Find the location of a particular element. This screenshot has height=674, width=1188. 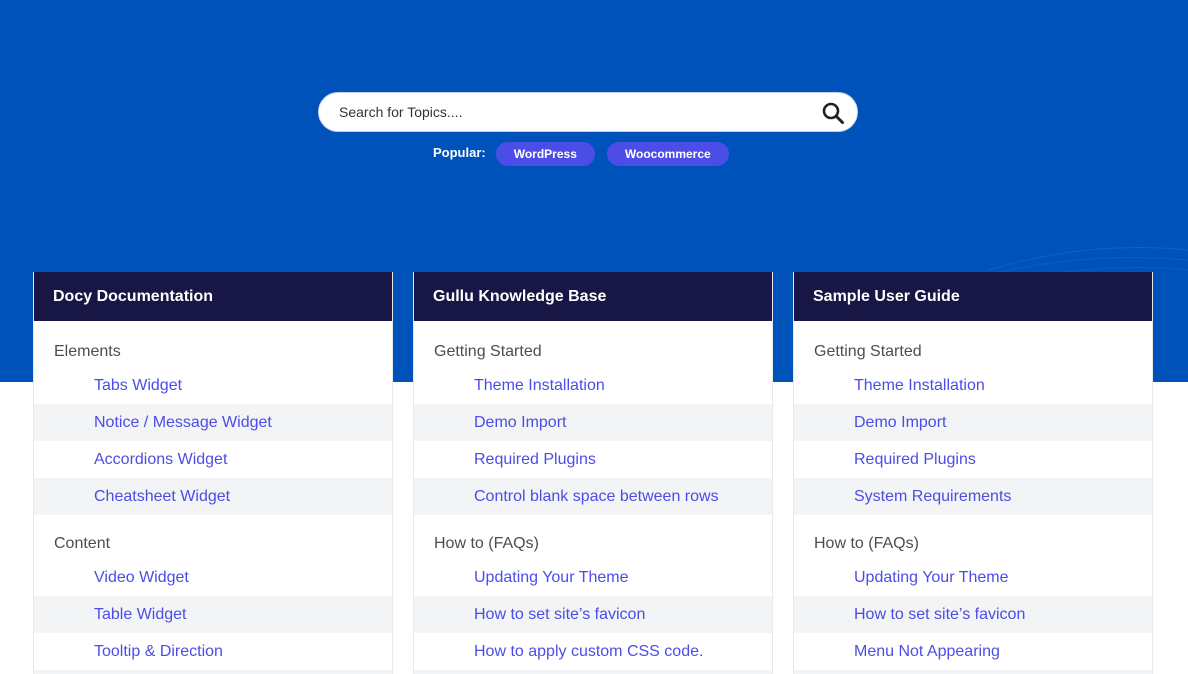

popular-label: Popular: is located at coordinates (459, 152).